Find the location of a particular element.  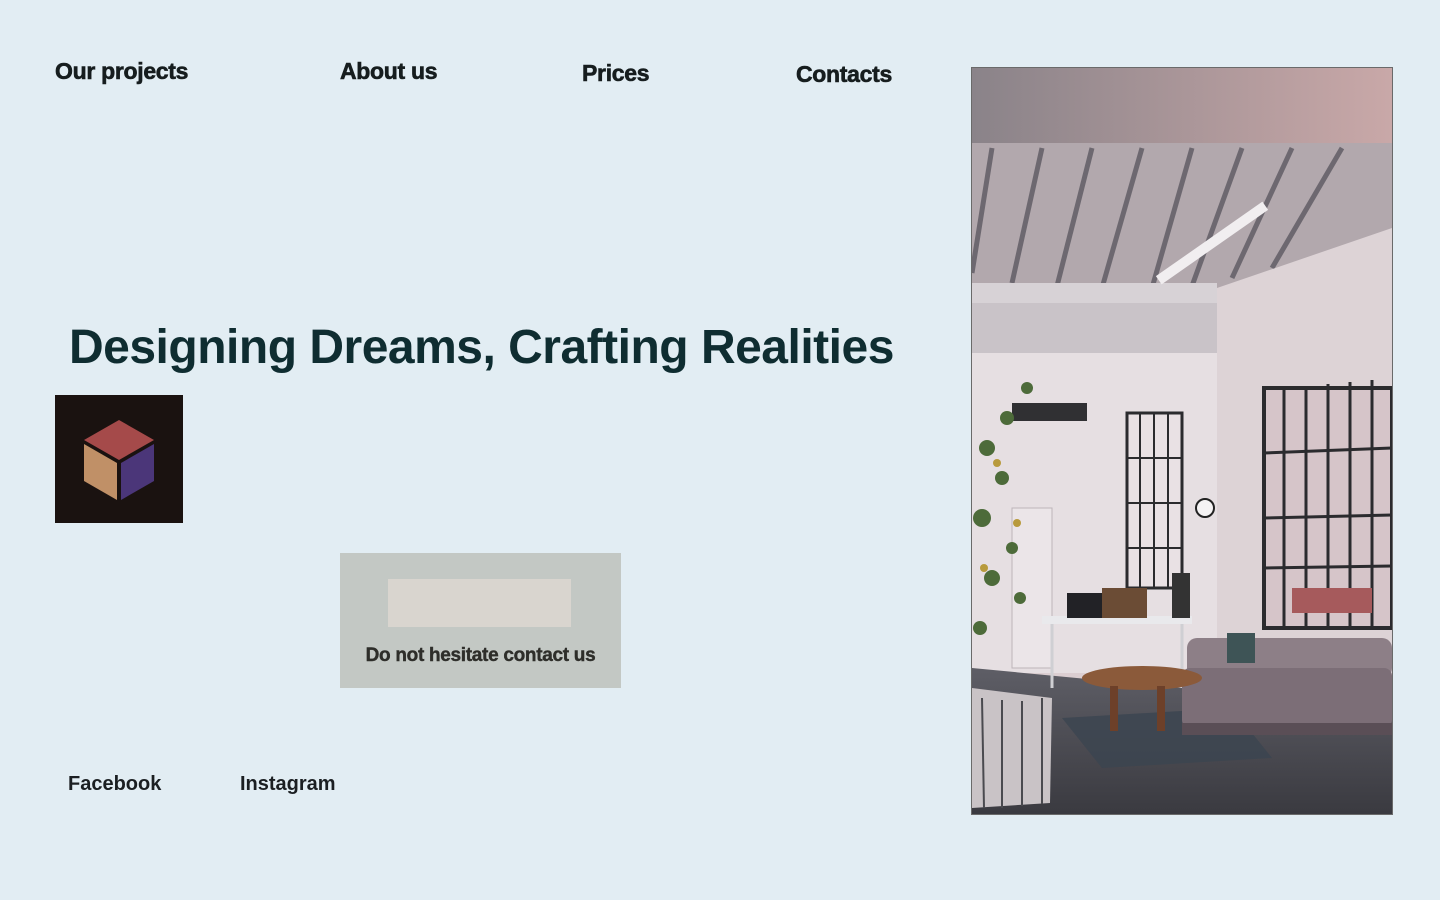

instagram-link: Instagram is located at coordinates (288, 784).